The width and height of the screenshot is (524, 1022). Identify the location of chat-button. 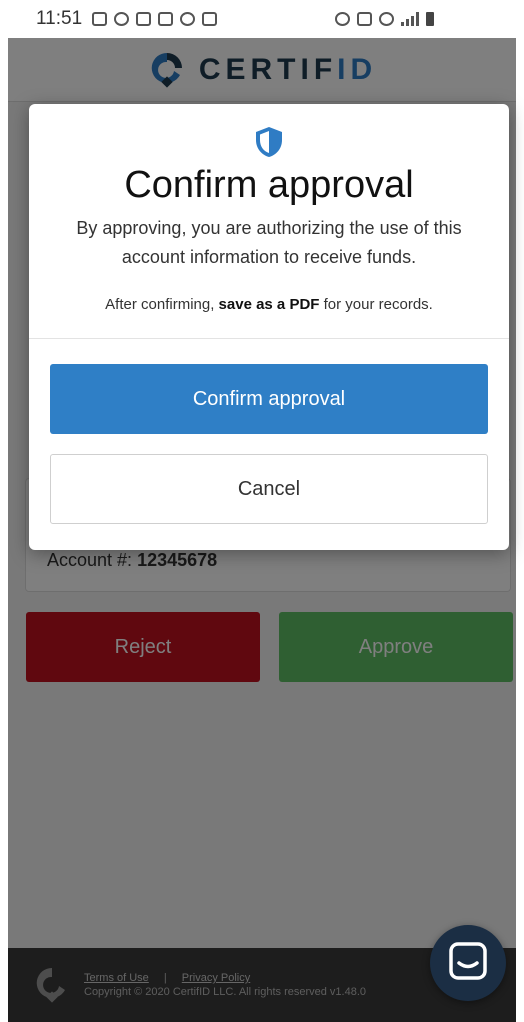
(468, 963).